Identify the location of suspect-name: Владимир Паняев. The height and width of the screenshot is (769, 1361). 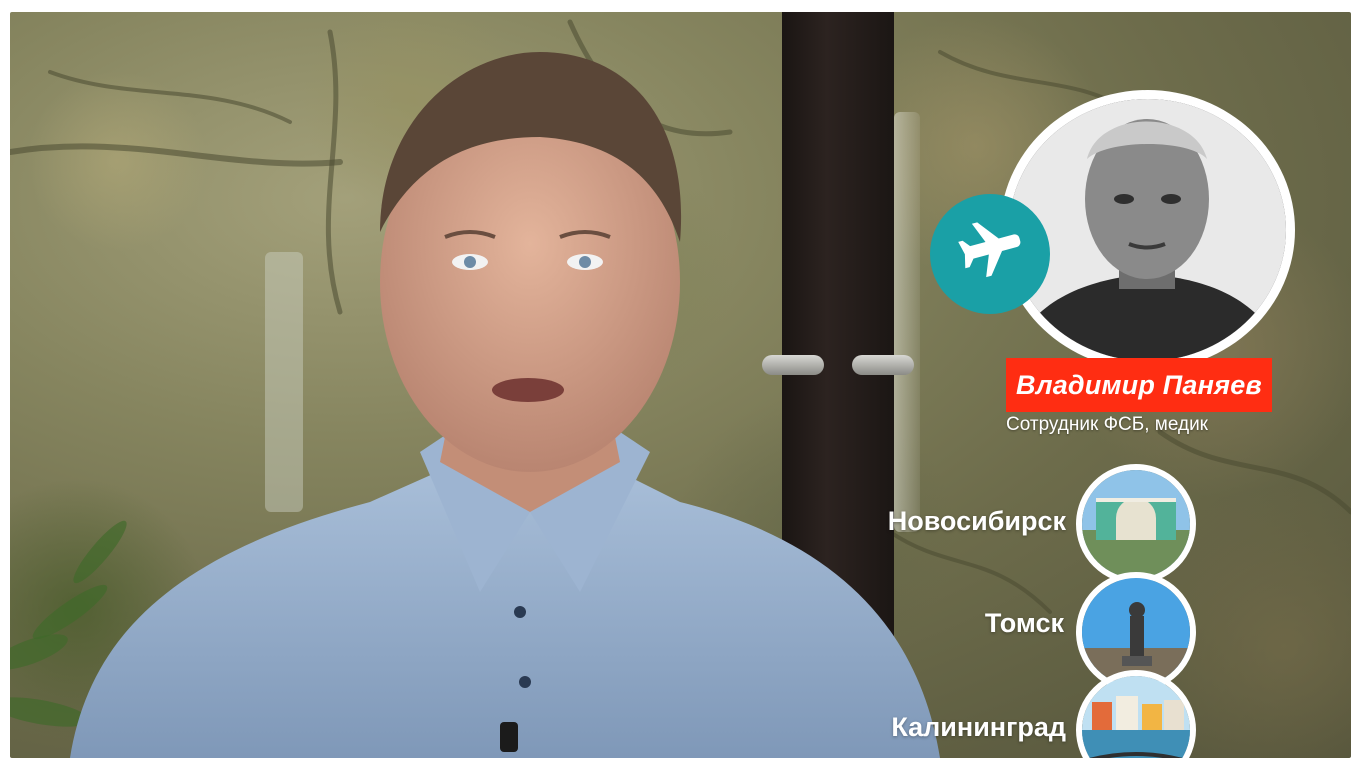
(1139, 384).